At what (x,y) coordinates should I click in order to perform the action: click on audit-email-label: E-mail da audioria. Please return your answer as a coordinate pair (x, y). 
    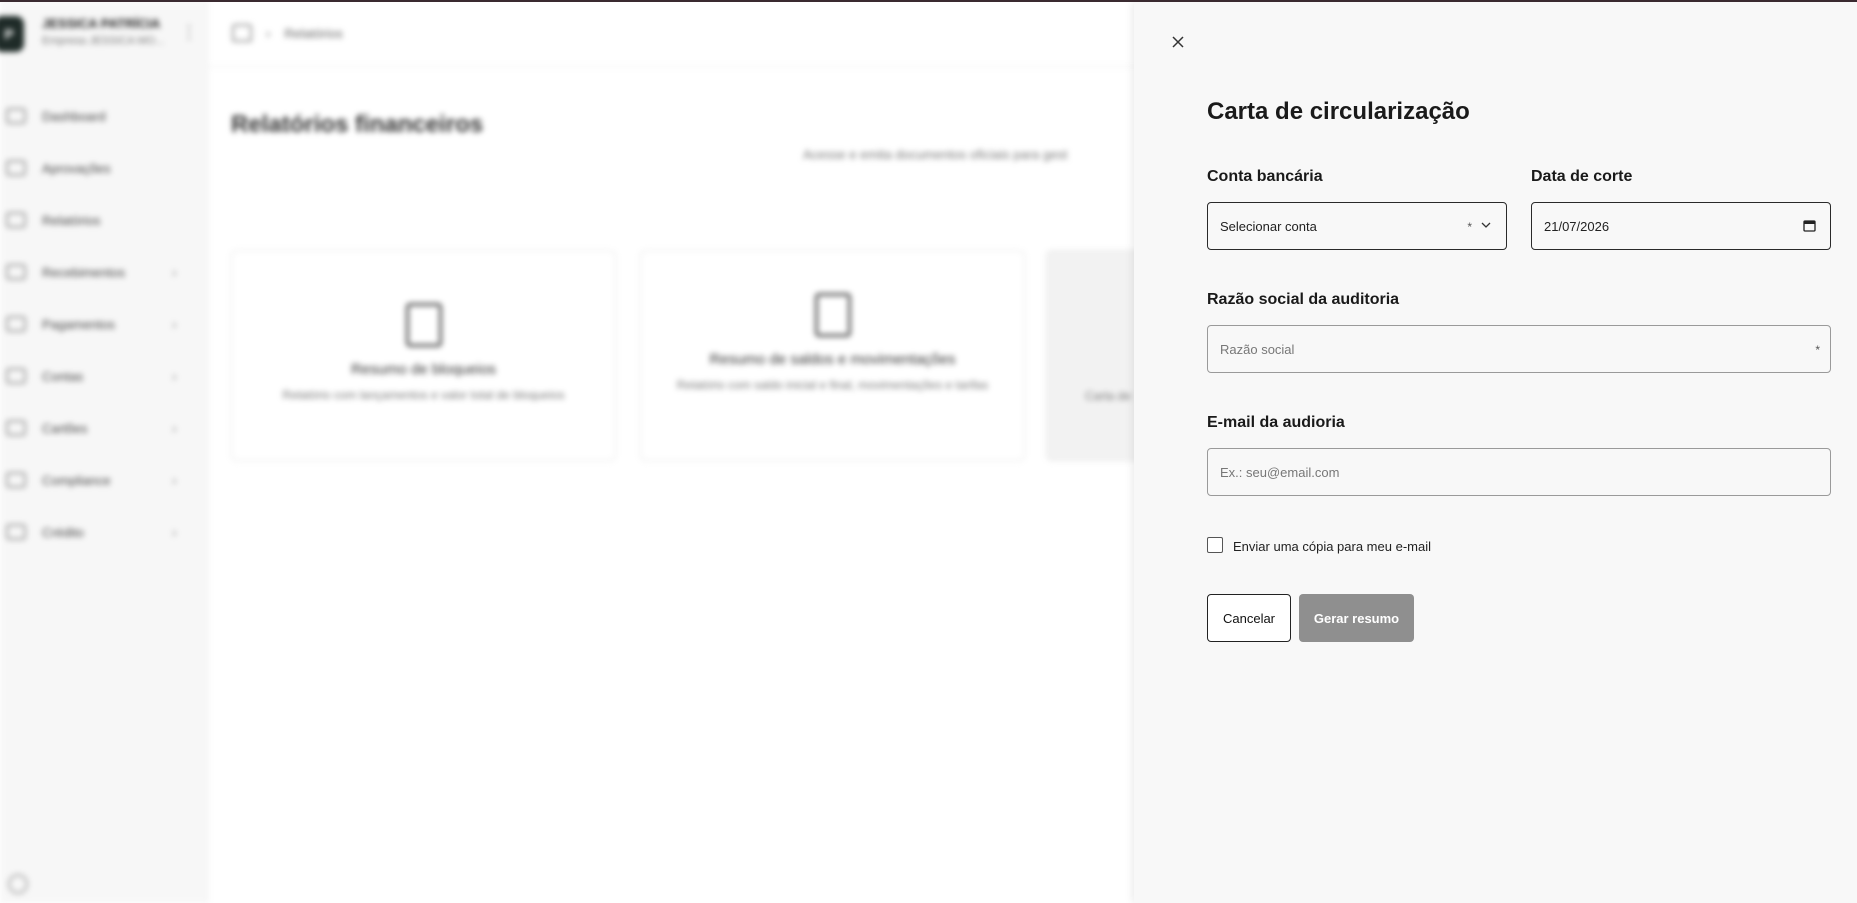
    Looking at the image, I should click on (1276, 422).